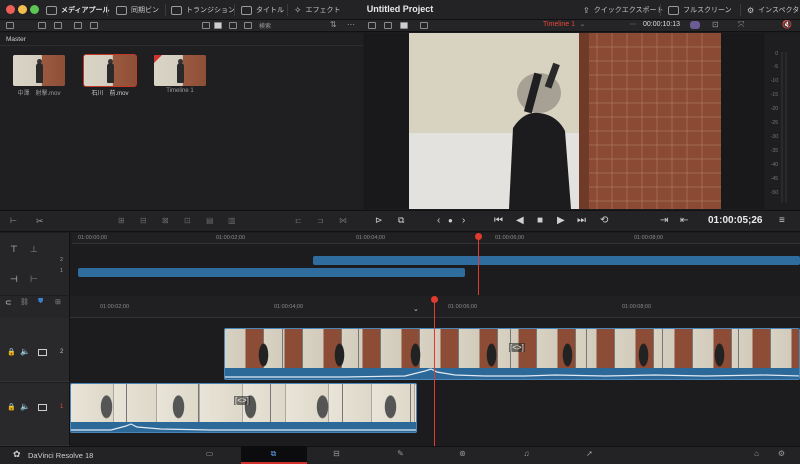 The width and height of the screenshot is (800, 464). Describe the element at coordinates (320, 220) in the screenshot. I see `trim-end-icon: ⊐` at that location.